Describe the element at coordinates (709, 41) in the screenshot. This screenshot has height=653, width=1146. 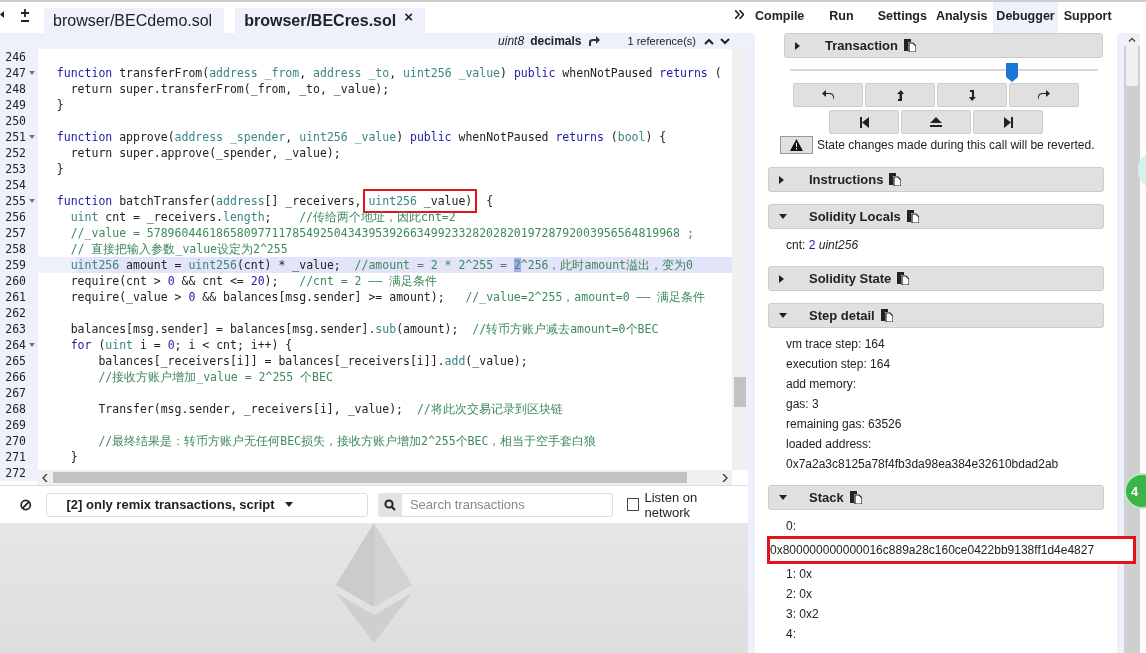
I see `caret-up-icon` at that location.